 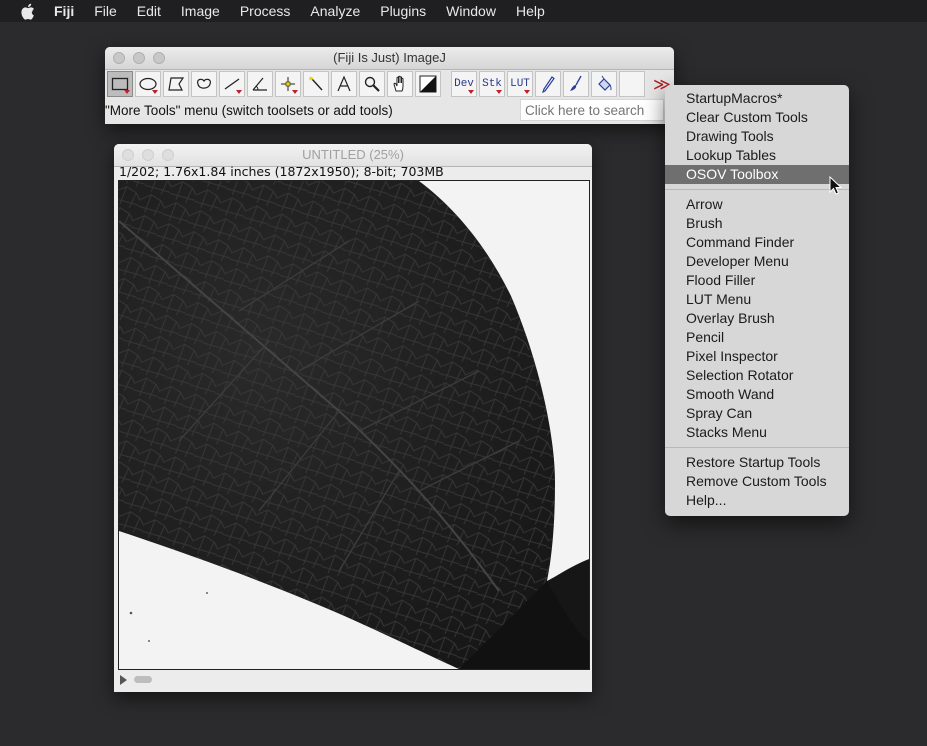 I want to click on color-picker-tool, so click(x=428, y=84).